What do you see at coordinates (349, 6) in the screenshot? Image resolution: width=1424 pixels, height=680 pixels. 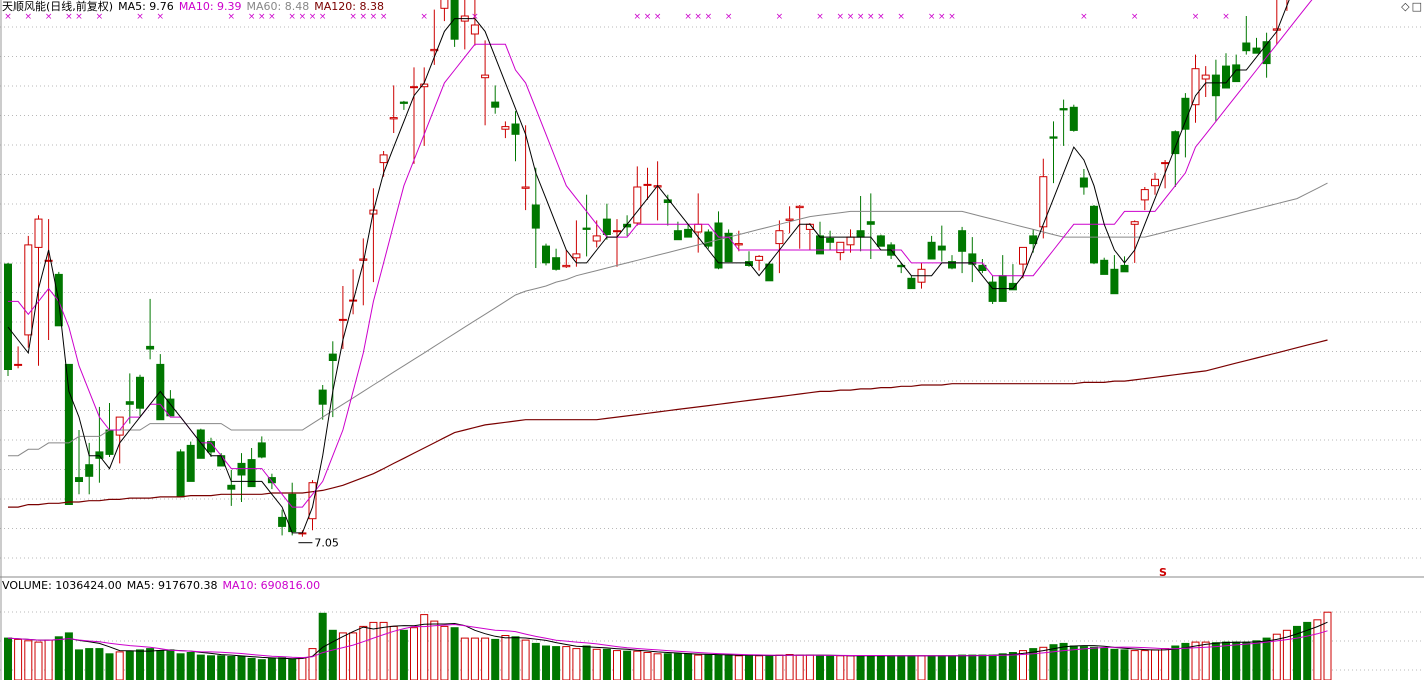 I see `ma120-legend: MA120: 8.38` at bounding box center [349, 6].